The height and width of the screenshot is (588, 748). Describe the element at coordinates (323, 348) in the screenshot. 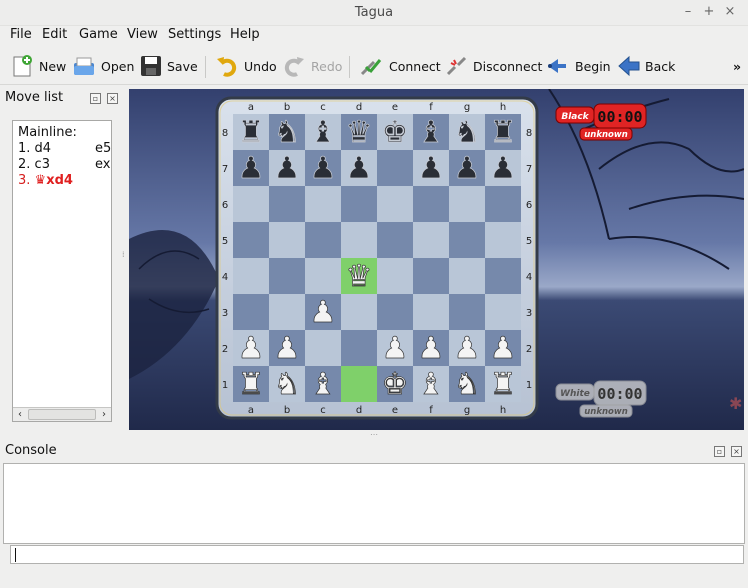

I see `square-c2` at that location.